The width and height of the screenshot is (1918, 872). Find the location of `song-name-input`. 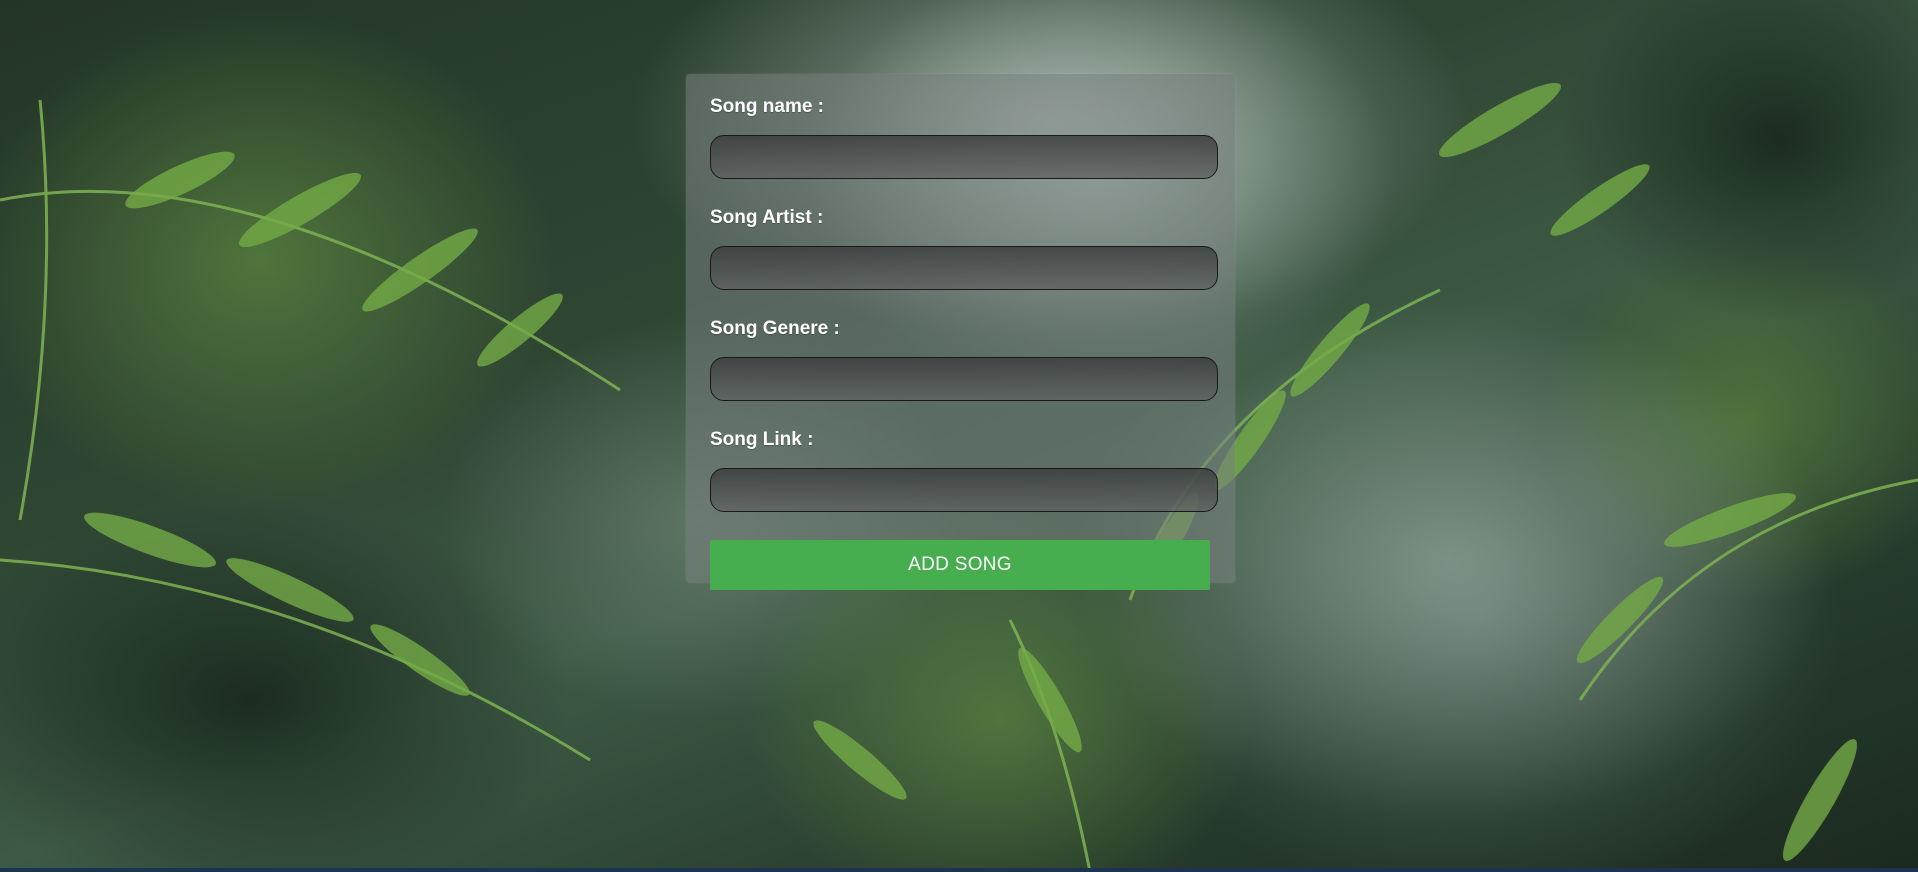

song-name-input is located at coordinates (964, 157).